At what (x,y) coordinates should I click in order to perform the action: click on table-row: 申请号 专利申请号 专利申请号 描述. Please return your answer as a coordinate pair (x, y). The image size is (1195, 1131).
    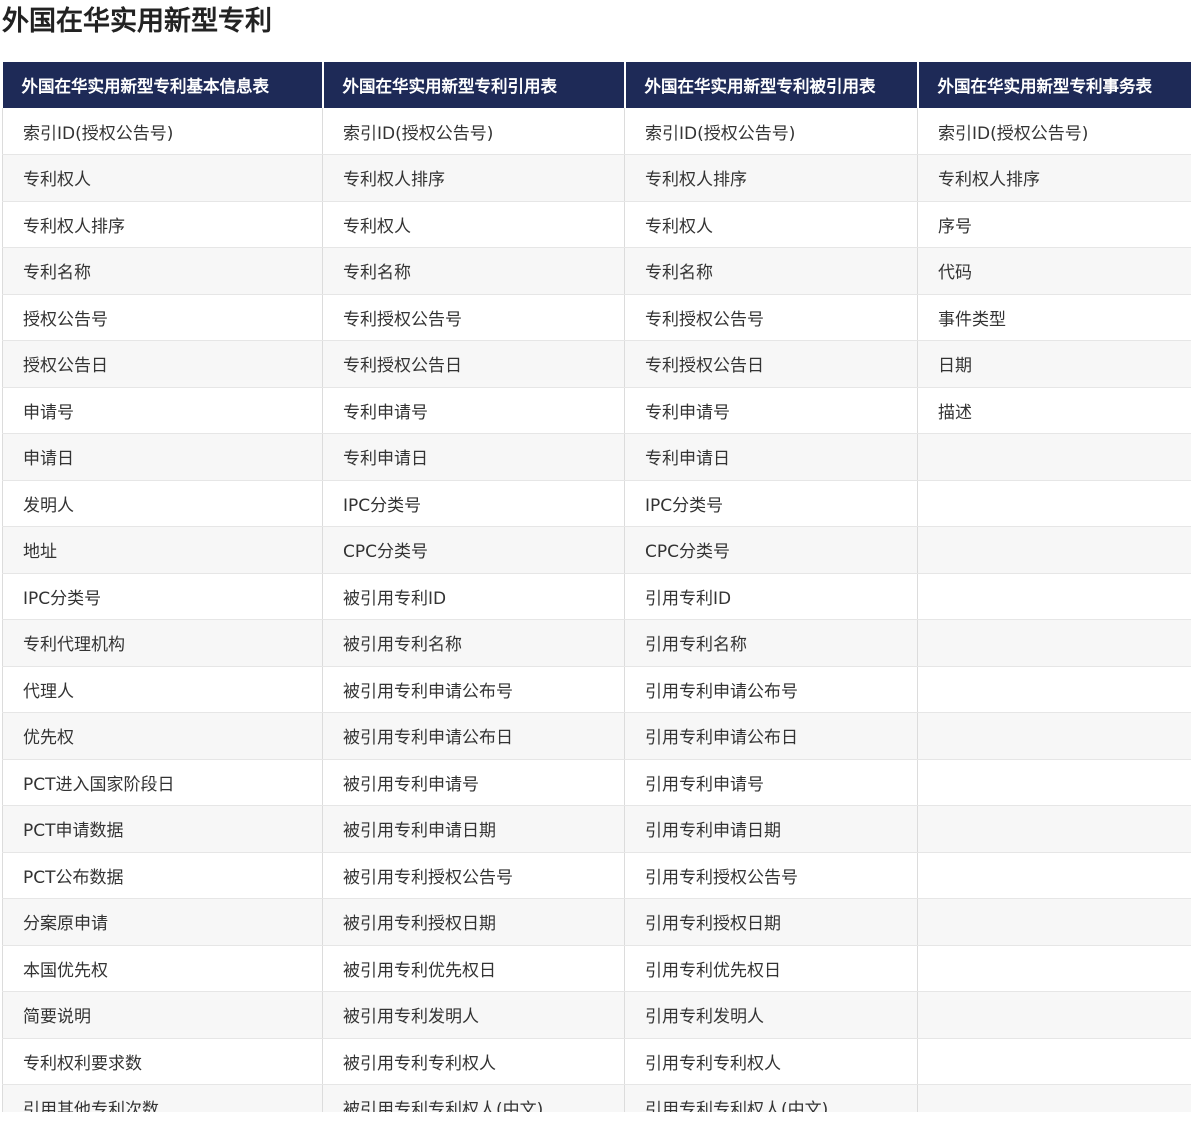
    Looking at the image, I should click on (596, 410).